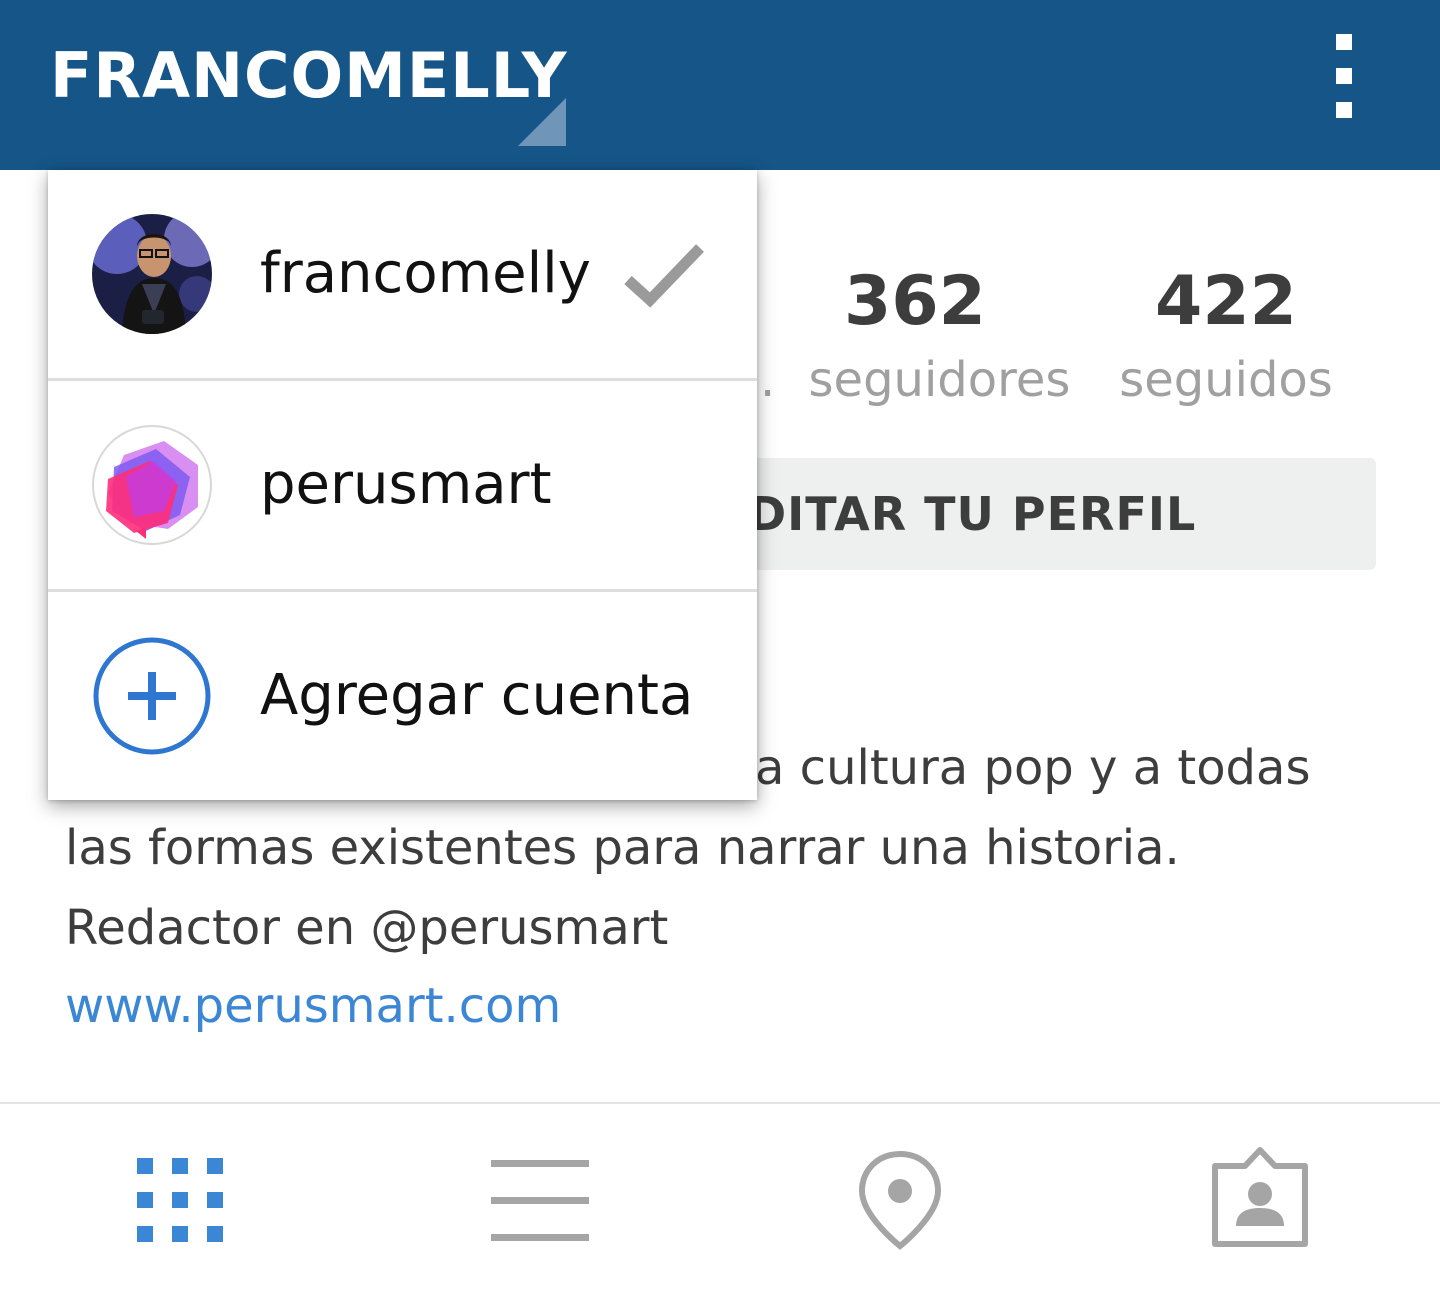  Describe the element at coordinates (720, 85) in the screenshot. I see `top-app-bar: FRANCOMELLY` at that location.